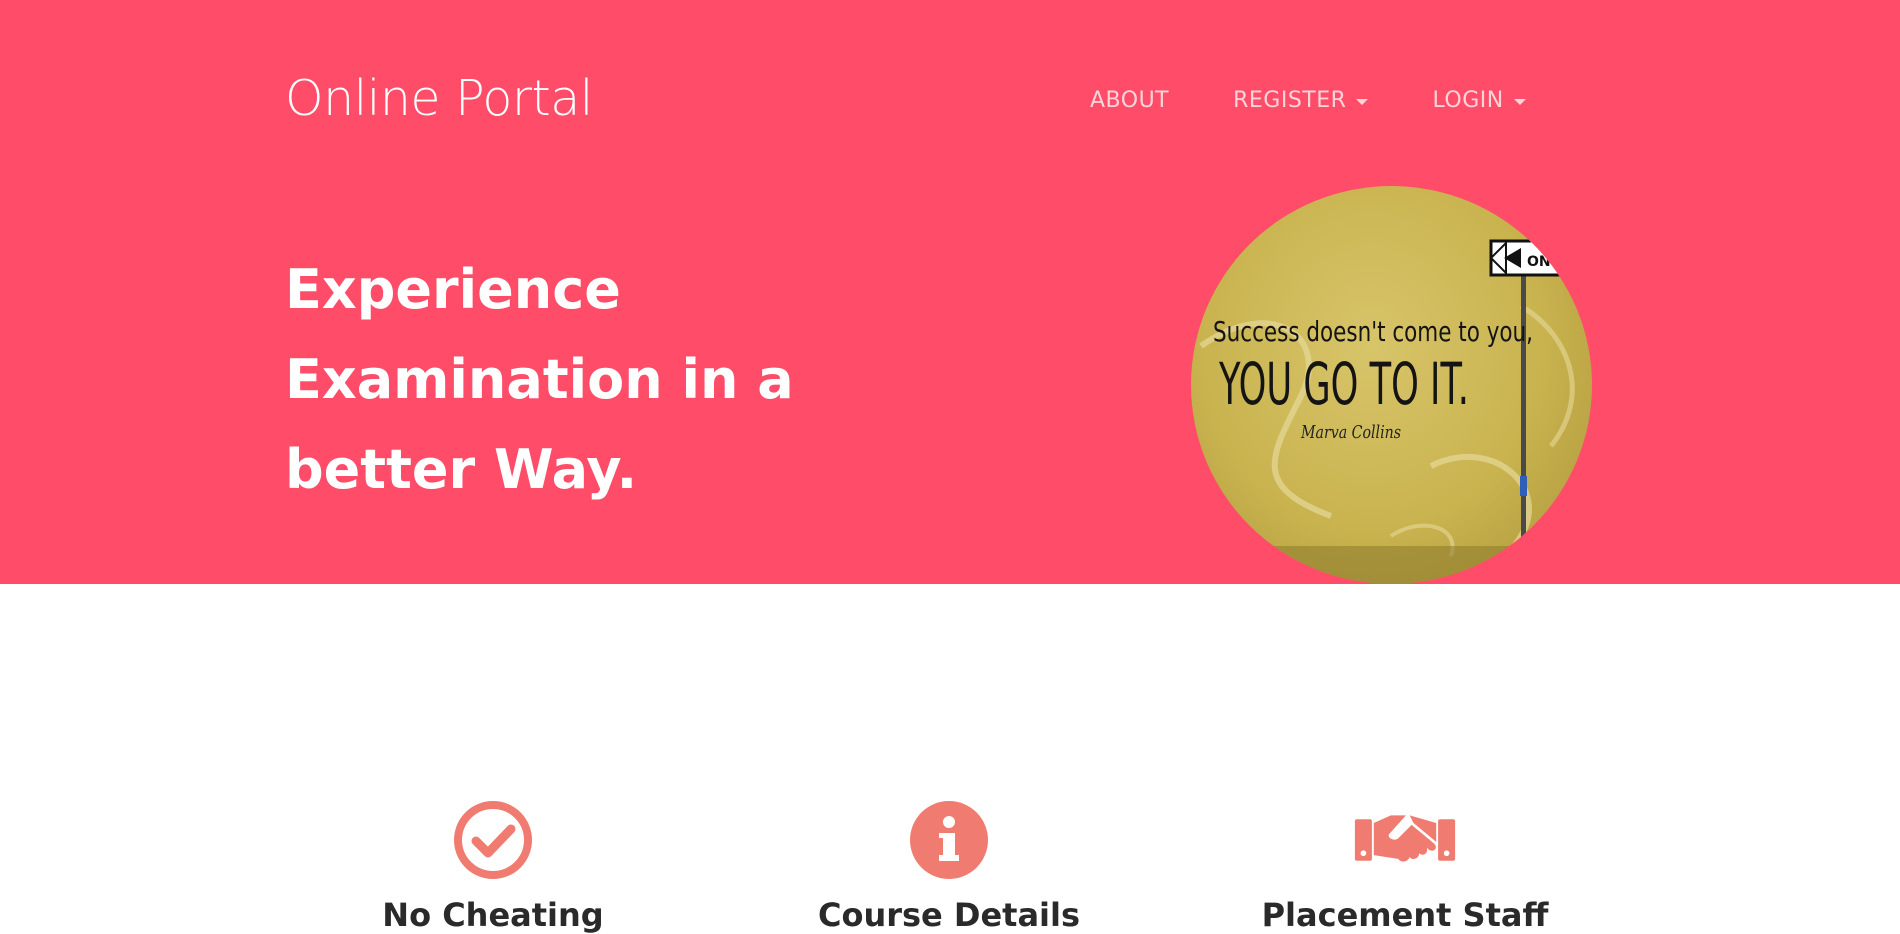  I want to click on feature-placement-staff: Placement Staff, so click(1405, 867).